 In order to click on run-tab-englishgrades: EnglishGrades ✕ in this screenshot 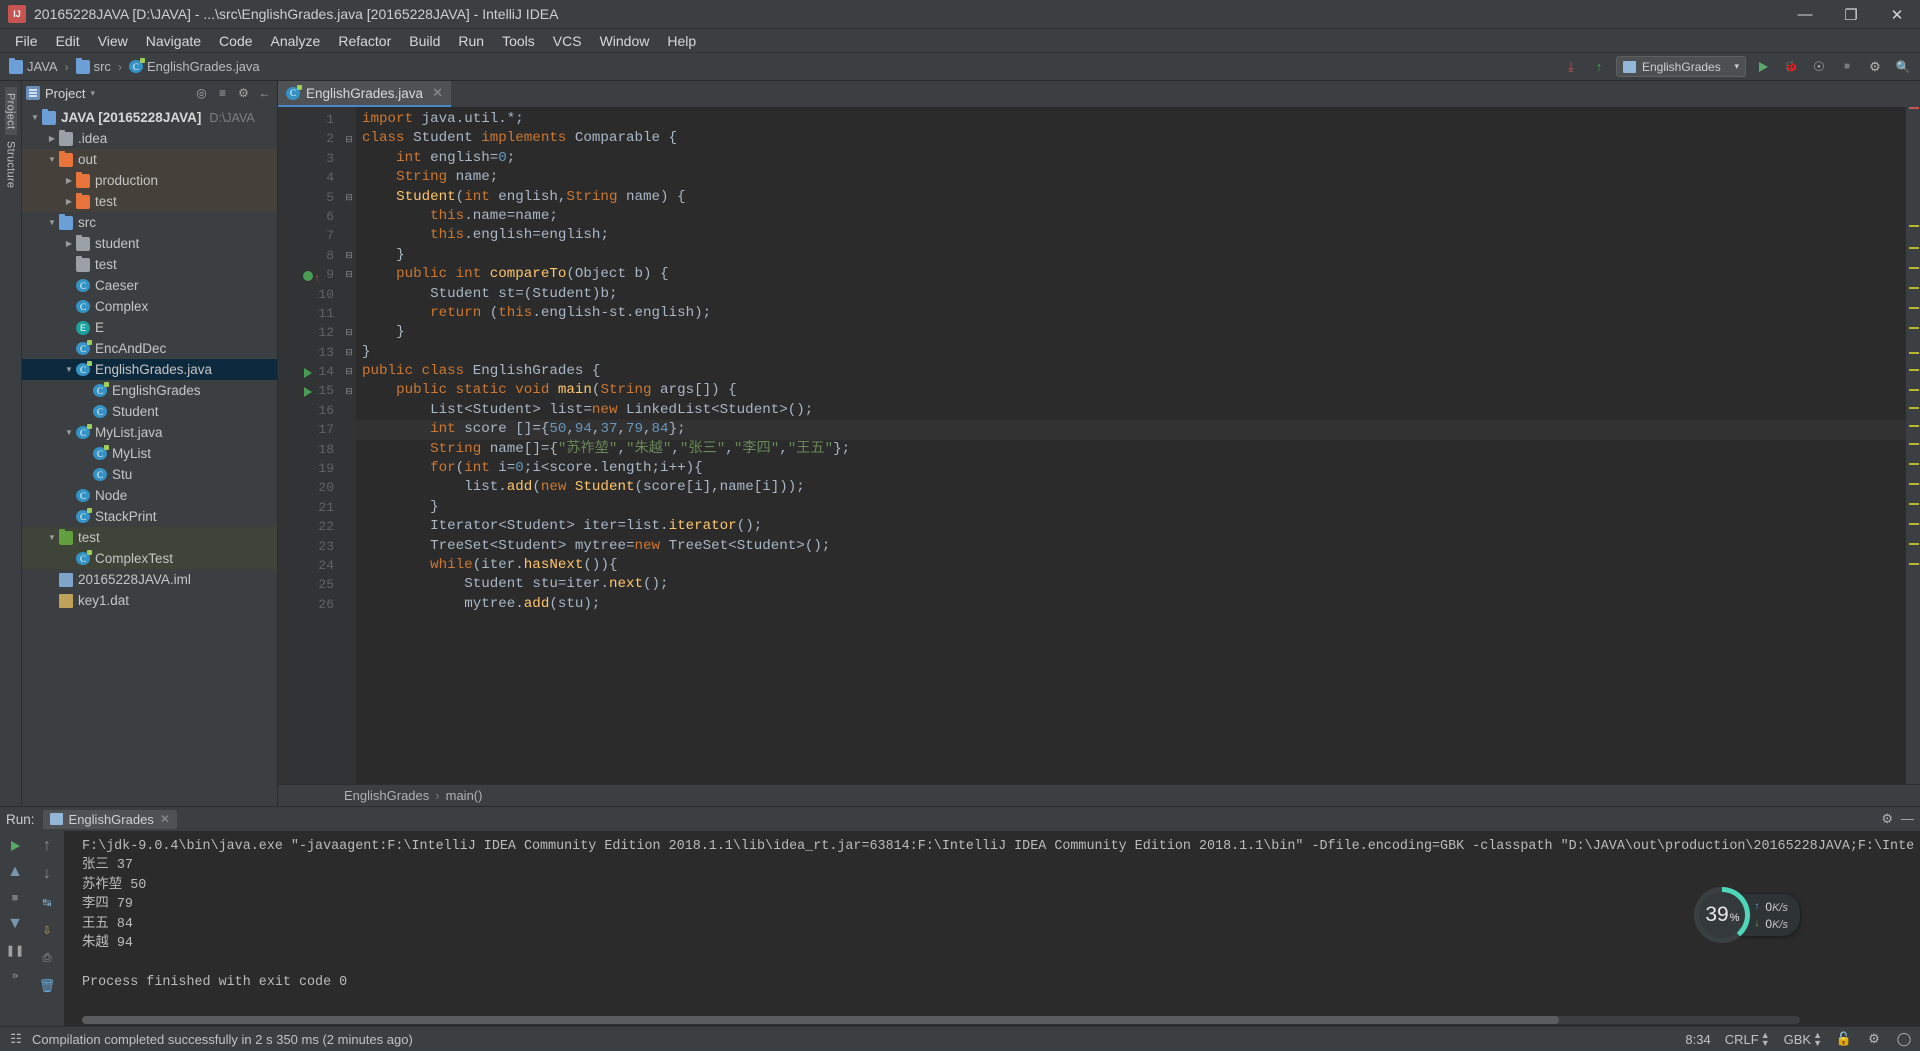, I will do `click(109, 819)`.